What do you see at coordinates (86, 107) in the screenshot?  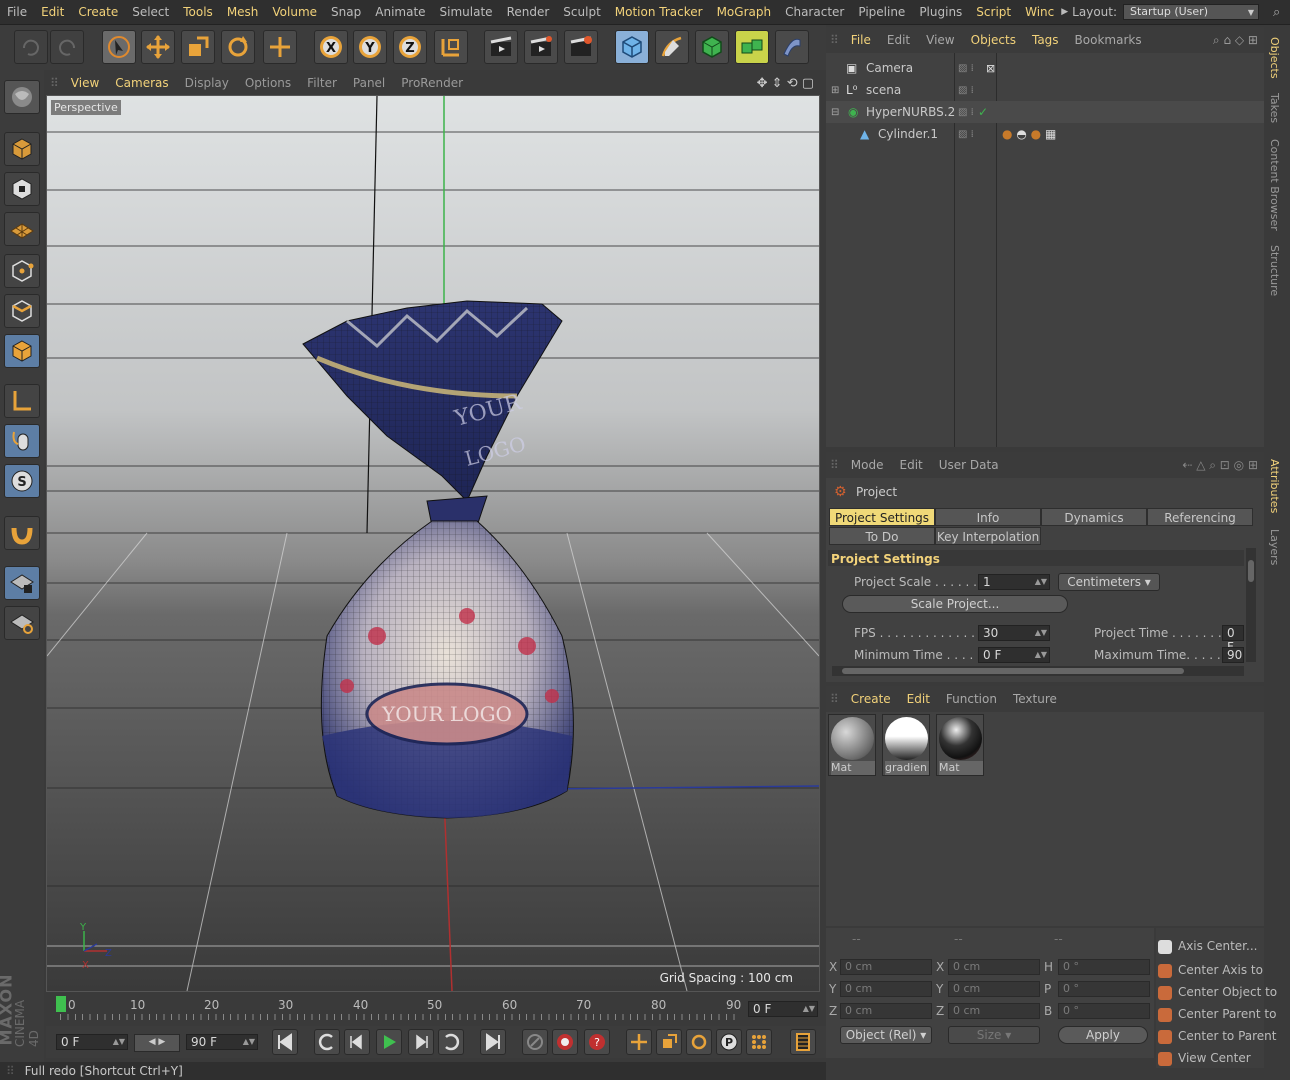 I see `viewport-camera-label: Perspective` at bounding box center [86, 107].